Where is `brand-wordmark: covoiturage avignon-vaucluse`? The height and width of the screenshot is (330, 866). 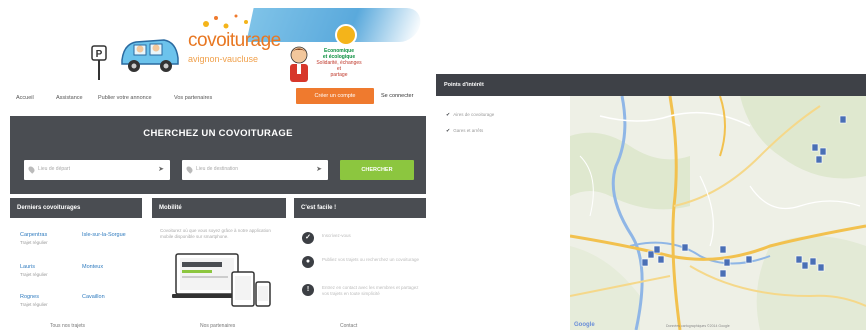
brand-wordmark: covoiturage avignon-vaucluse is located at coordinates (234, 49).